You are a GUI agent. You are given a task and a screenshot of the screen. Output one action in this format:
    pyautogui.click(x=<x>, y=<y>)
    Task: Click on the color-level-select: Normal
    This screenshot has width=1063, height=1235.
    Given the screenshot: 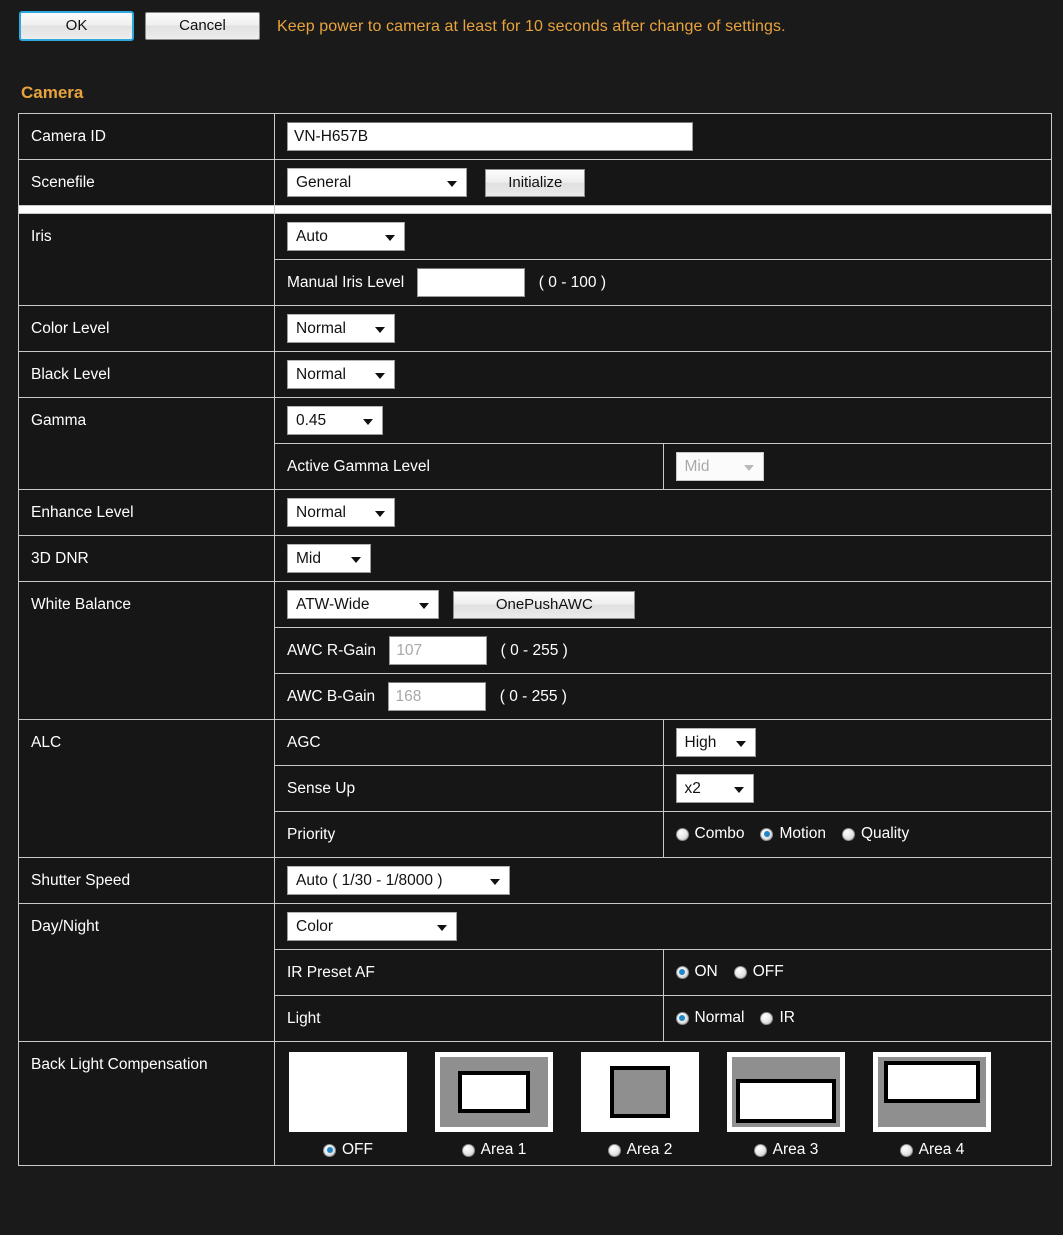 What is the action you would take?
    pyautogui.click(x=341, y=328)
    